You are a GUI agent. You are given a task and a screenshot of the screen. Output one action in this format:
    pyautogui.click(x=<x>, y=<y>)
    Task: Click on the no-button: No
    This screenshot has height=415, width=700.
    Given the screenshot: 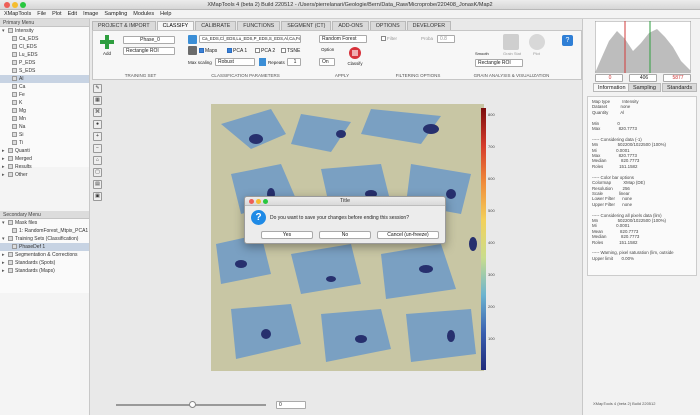 What is the action you would take?
    pyautogui.click(x=345, y=235)
    